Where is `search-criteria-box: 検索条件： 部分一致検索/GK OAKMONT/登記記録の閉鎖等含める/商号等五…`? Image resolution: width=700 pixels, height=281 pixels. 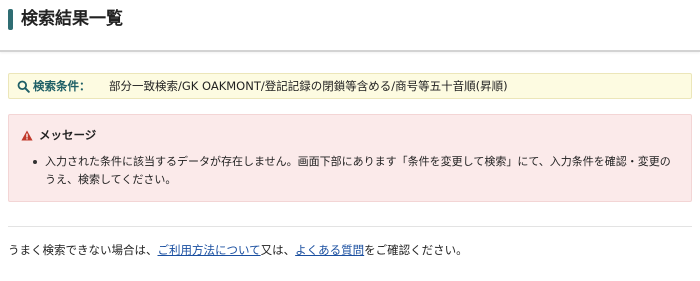
search-criteria-box: 検索条件： 部分一致検索/GK OAKMONT/登記記録の閉鎖等含める/商号等五… is located at coordinates (350, 86).